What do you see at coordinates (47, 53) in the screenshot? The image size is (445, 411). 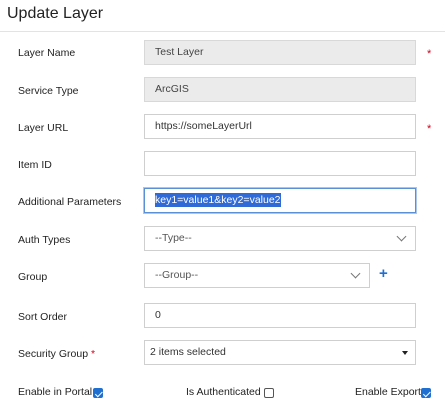 I see `layer-name-label: Layer Name` at bounding box center [47, 53].